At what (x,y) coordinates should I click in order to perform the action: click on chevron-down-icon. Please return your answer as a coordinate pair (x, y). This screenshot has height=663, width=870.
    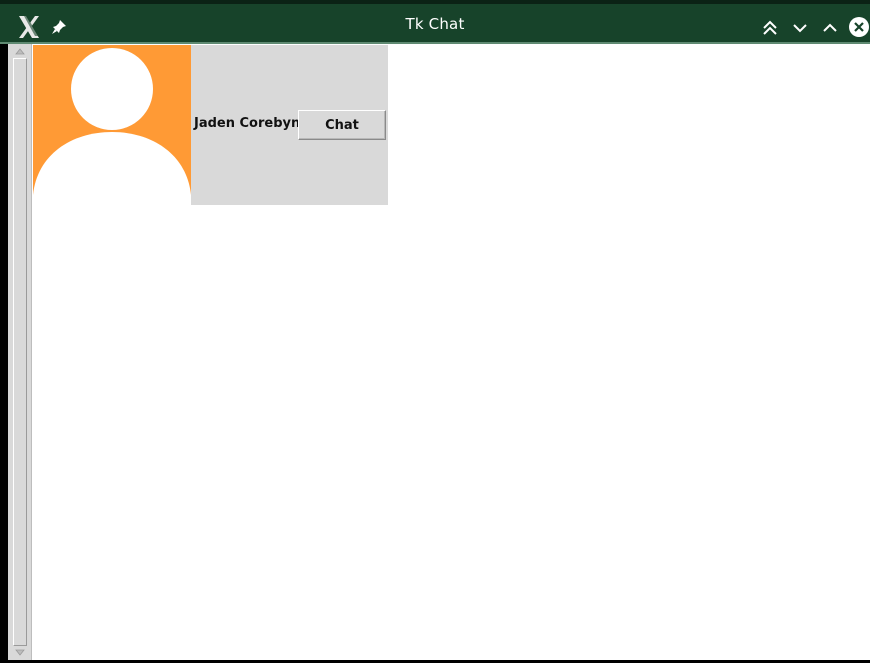
    Looking at the image, I should click on (800, 28).